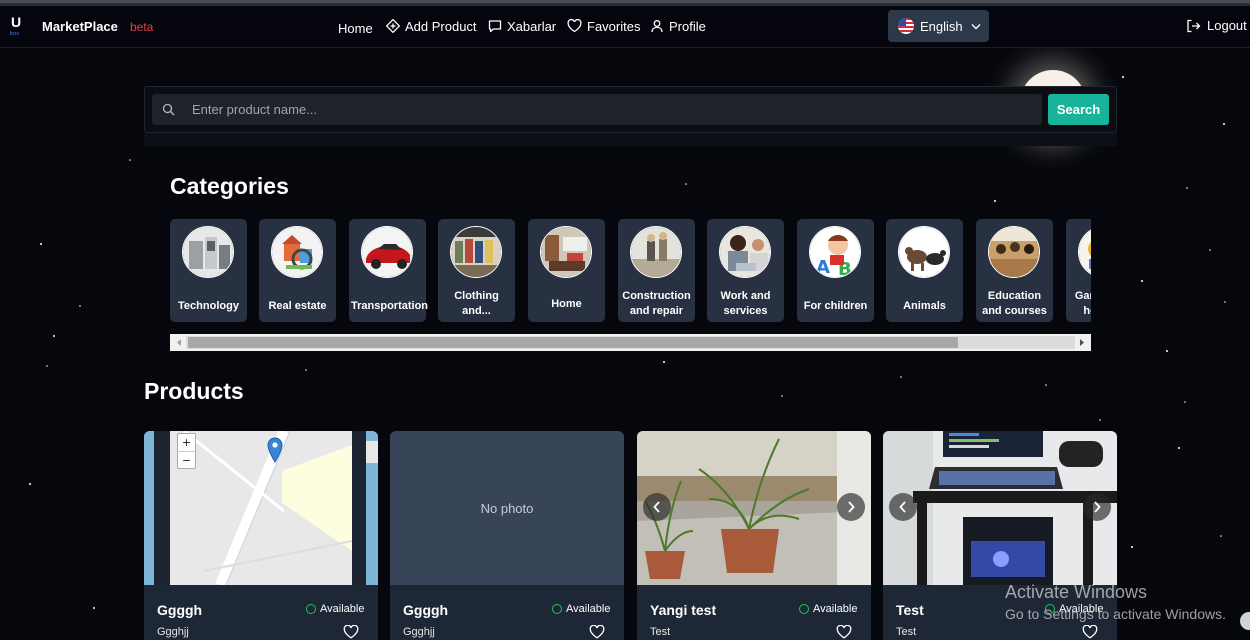  Describe the element at coordinates (1115, 614) in the screenshot. I see `activate-windows-subtitle: Go to Settings to activate Windows.` at that location.